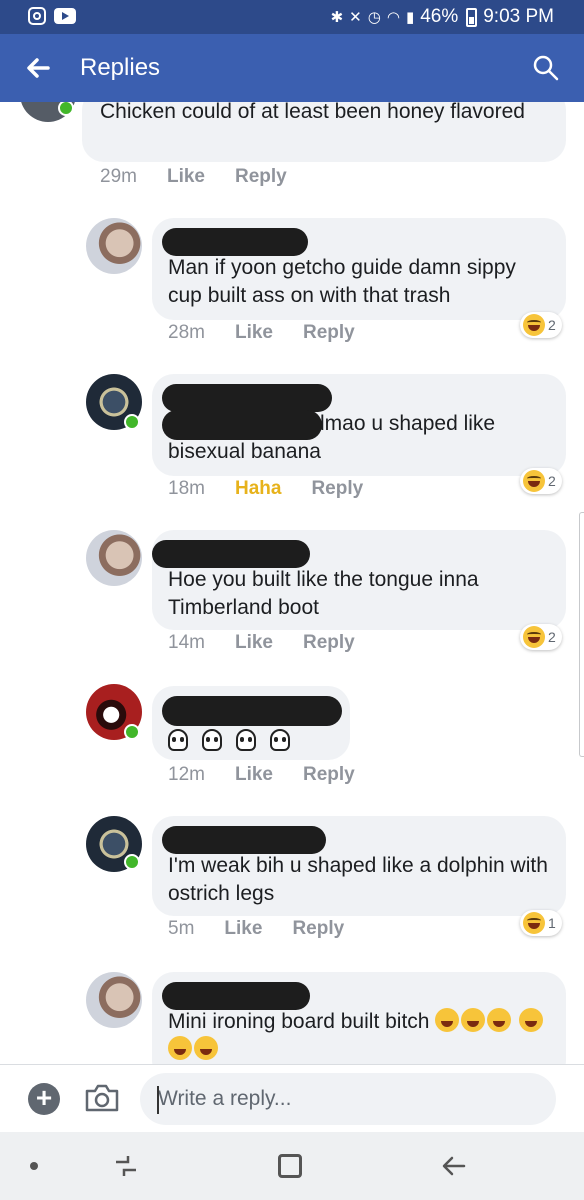 This screenshot has width=584, height=1200. Describe the element at coordinates (393, 17) in the screenshot. I see `wifi-icon: ◠` at that location.